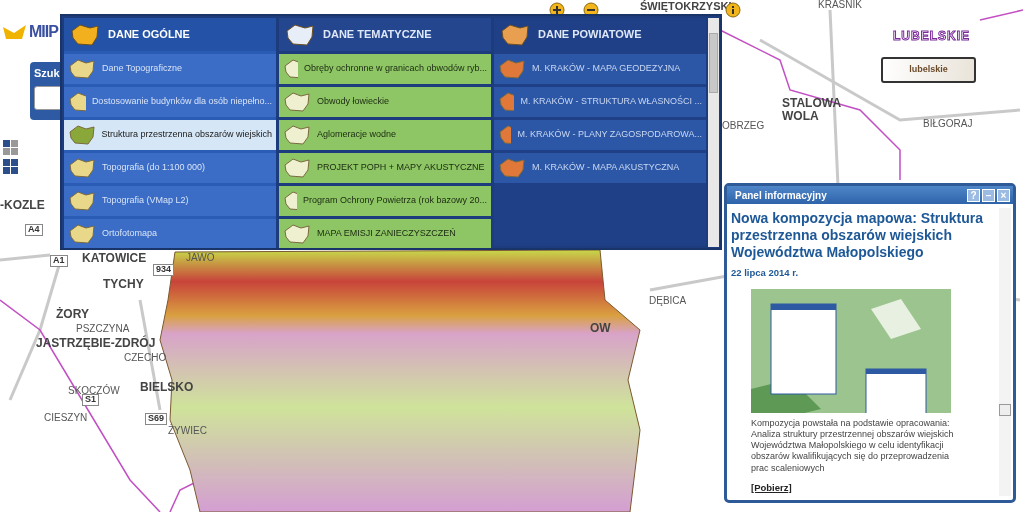 The image size is (1023, 512). Describe the element at coordinates (47, 73) in the screenshot. I see `panel-title: Szuk` at that location.